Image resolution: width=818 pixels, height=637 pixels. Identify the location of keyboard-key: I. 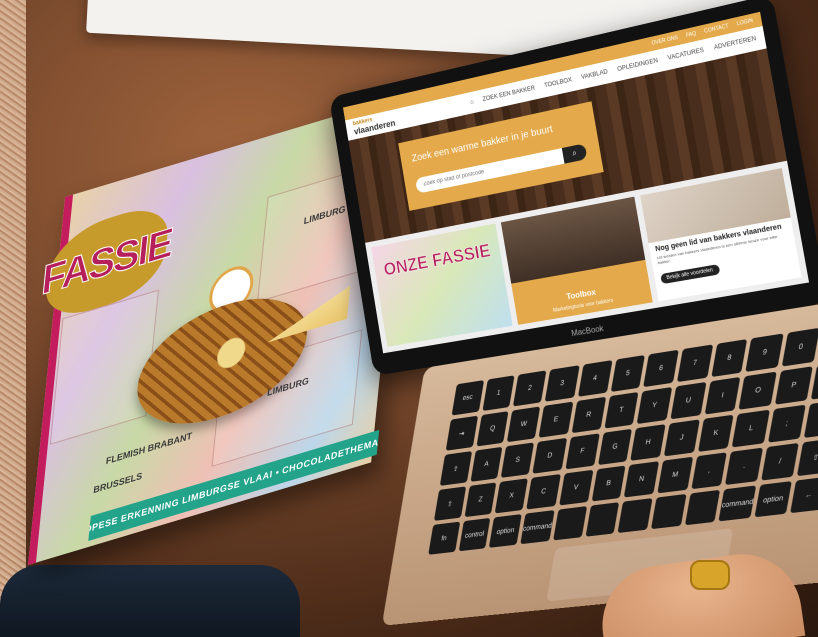
(722, 395).